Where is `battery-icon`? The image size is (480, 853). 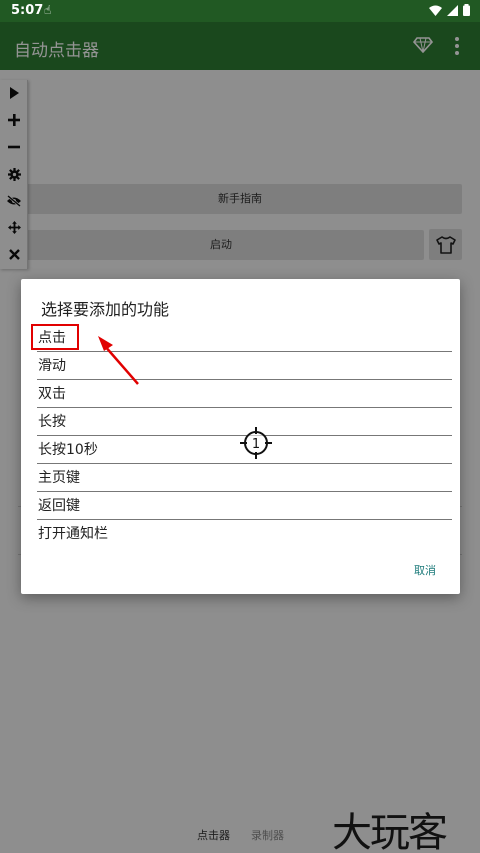 battery-icon is located at coordinates (466, 10).